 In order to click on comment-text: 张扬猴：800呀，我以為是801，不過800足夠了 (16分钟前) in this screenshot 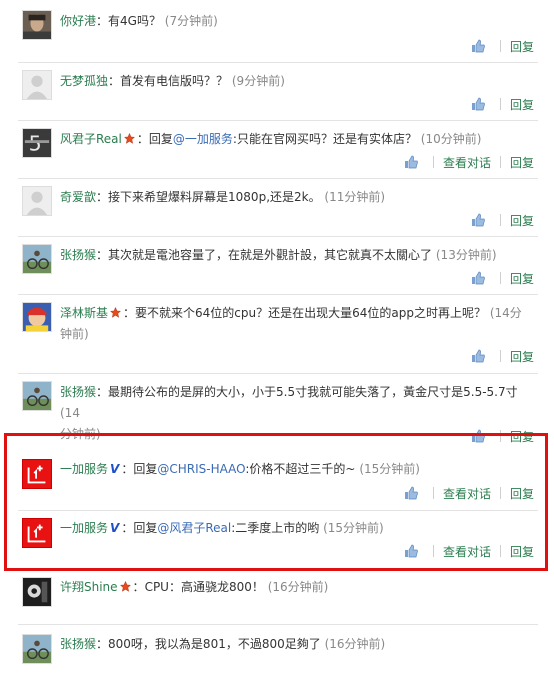, I will do `click(223, 644)`.